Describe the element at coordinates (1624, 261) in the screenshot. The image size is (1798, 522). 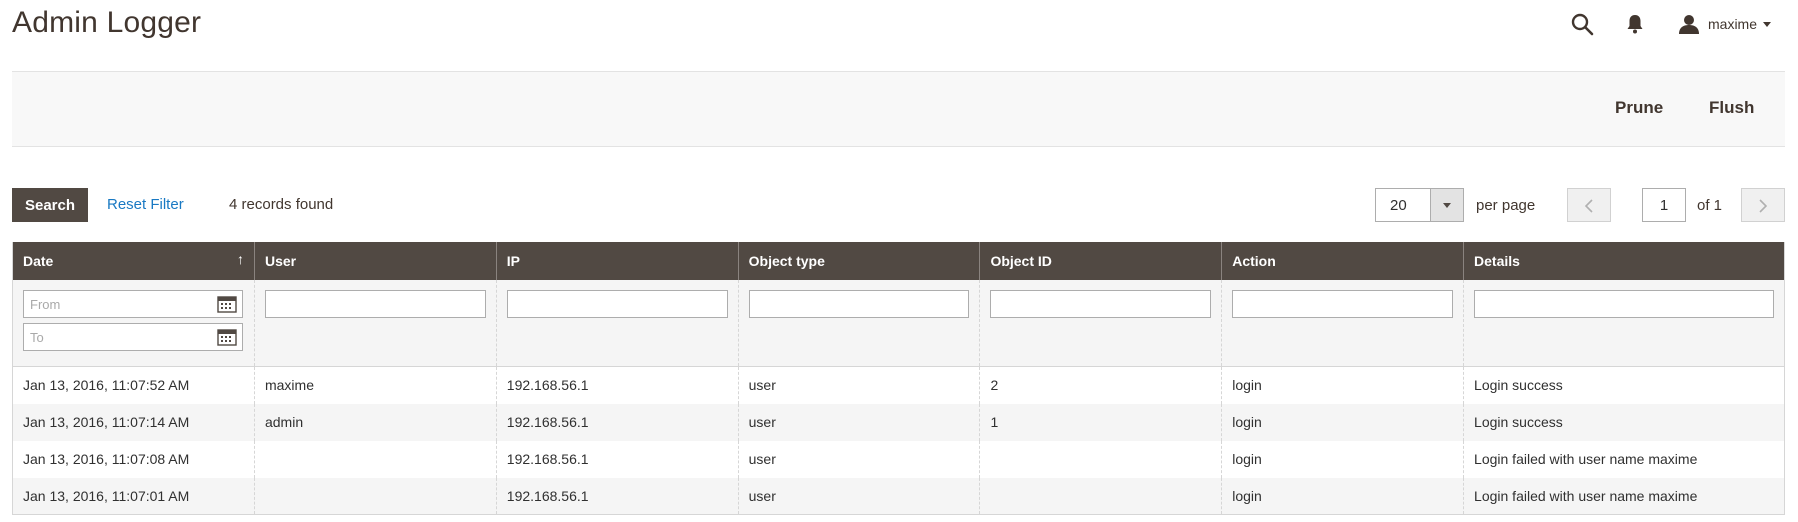
I see `column-header-details: Details` at that location.